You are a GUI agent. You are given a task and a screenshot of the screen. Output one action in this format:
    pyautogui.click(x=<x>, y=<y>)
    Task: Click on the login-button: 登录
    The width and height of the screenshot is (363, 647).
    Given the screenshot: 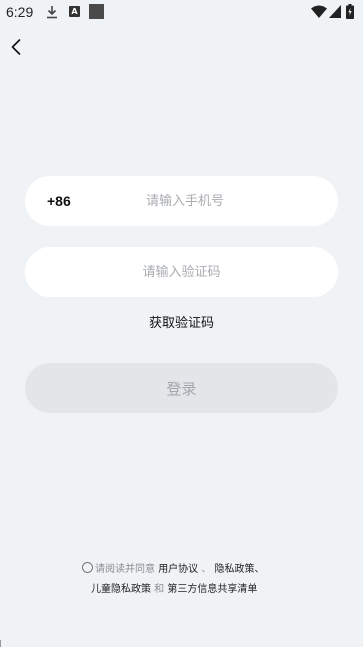 What is the action you would take?
    pyautogui.click(x=181, y=388)
    